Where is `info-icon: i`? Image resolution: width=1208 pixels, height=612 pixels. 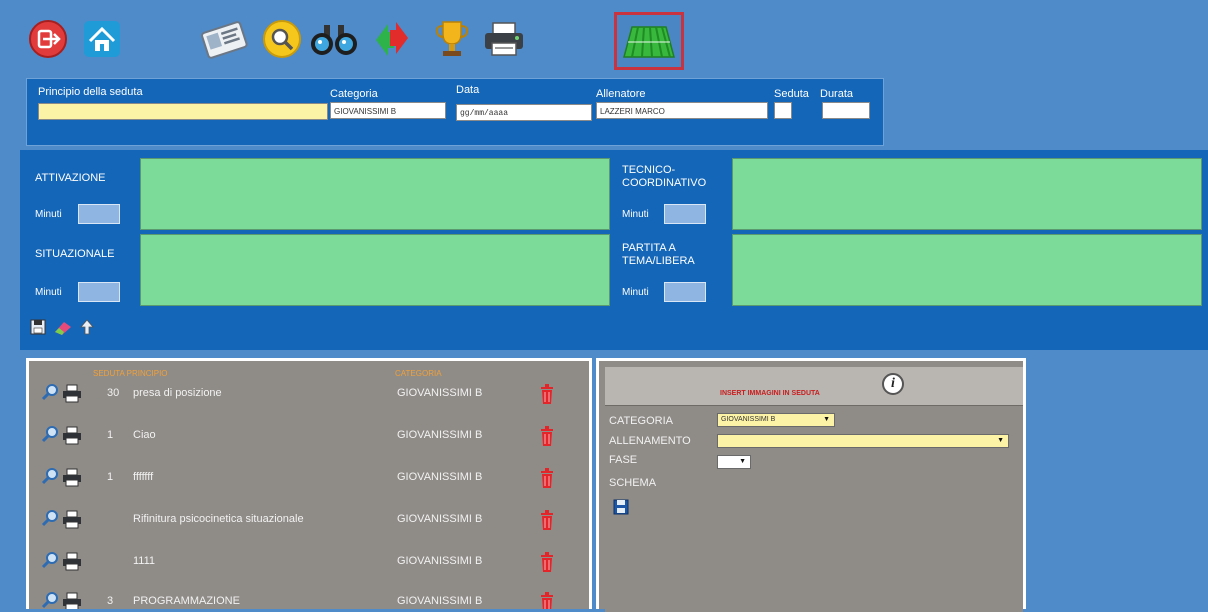
info-icon: i is located at coordinates (893, 384).